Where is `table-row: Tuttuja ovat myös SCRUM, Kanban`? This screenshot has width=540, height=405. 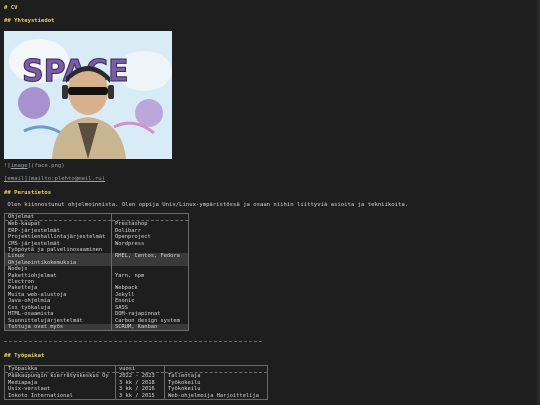 table-row: Tuttuja ovat myös SCRUM, Kanban is located at coordinates (96, 327).